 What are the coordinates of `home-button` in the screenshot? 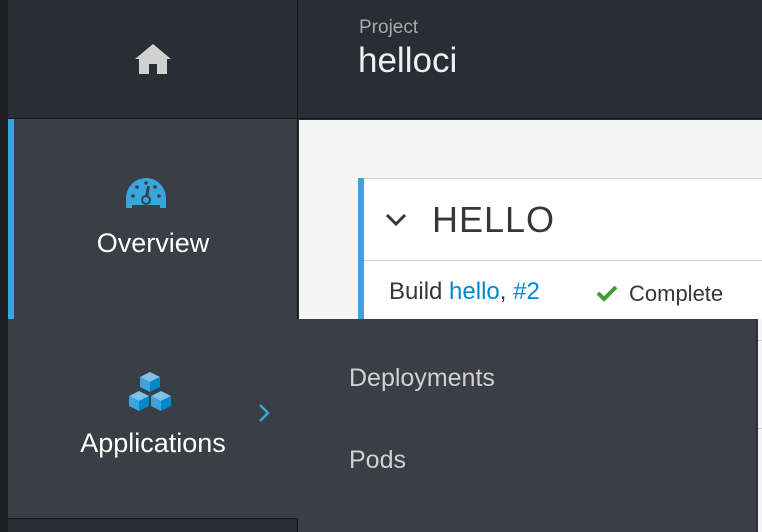 It's located at (153, 59).